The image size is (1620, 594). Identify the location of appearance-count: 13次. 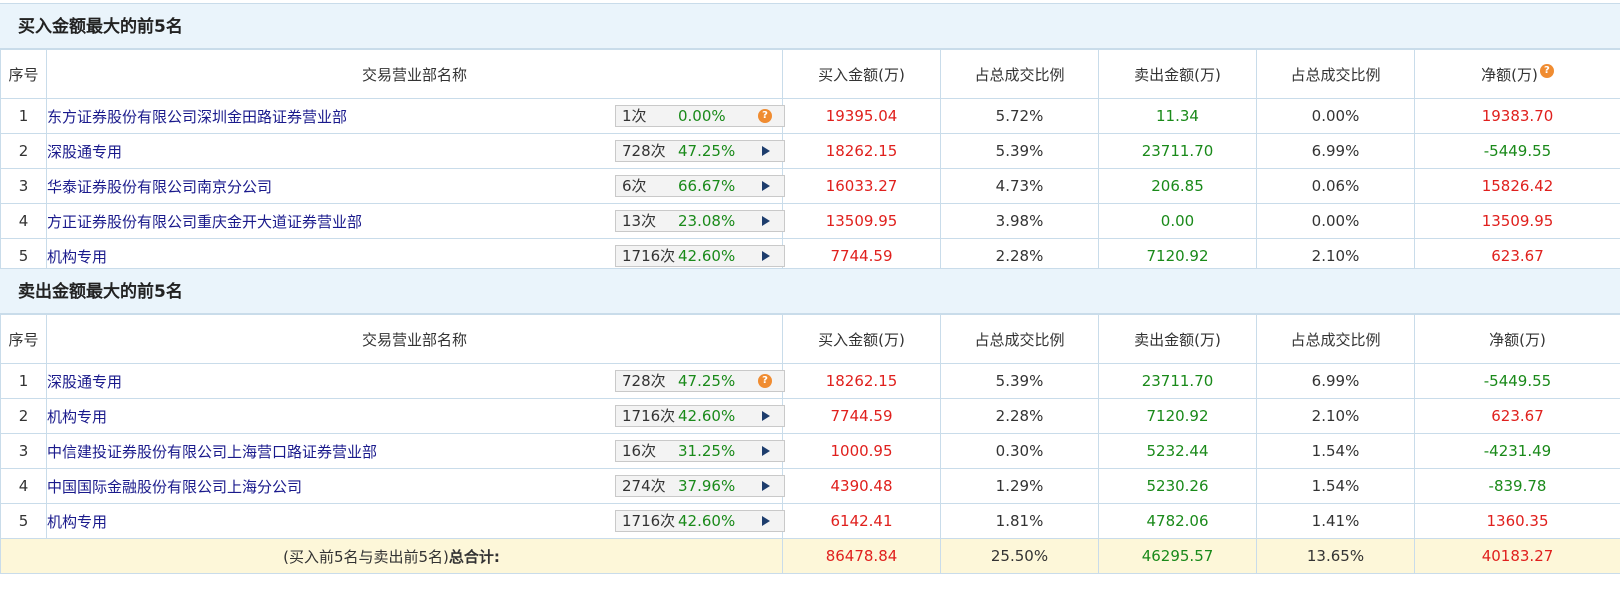
(639, 221).